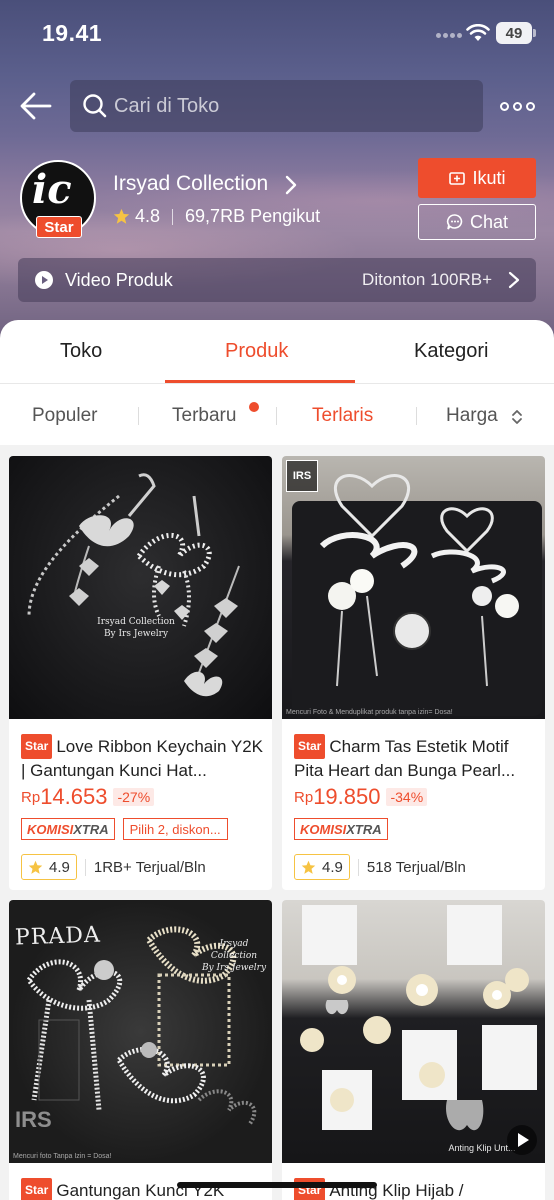 This screenshot has width=554, height=1200. I want to click on shop-logo-mark: ic, so click(52, 189).